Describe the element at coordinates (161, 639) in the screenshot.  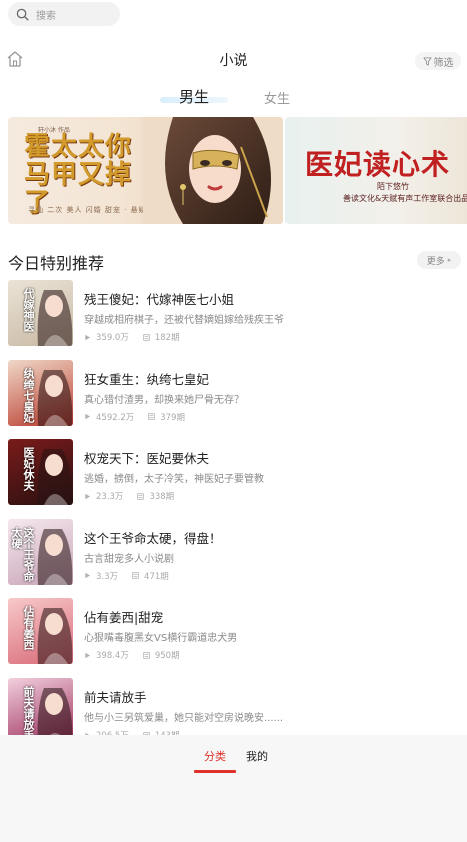
I see `book-description: 心狠嘴毒腹黑女VS横行霸道忠犬男` at that location.